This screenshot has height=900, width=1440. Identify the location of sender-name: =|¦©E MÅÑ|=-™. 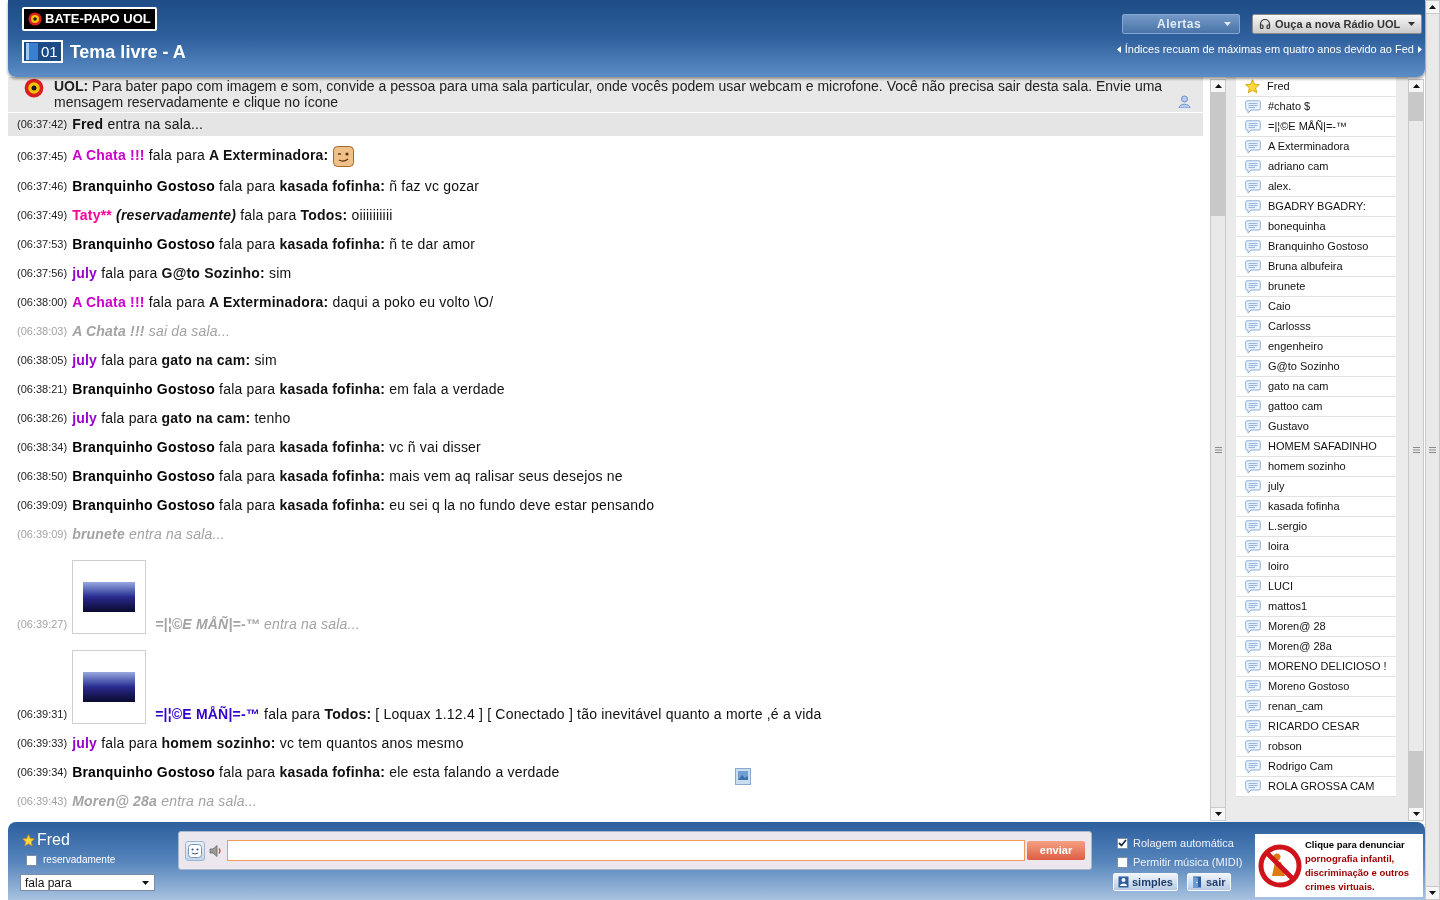
(207, 714).